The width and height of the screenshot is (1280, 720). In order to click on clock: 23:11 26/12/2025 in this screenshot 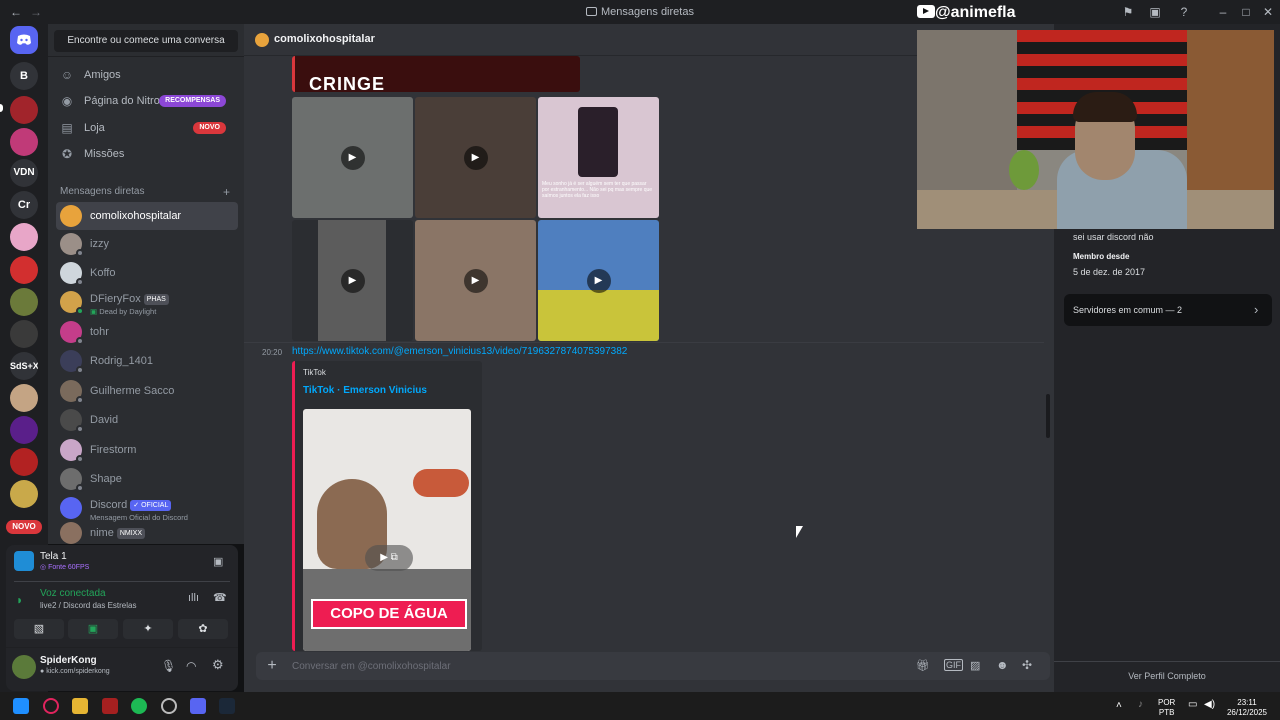, I will do `click(1247, 708)`.